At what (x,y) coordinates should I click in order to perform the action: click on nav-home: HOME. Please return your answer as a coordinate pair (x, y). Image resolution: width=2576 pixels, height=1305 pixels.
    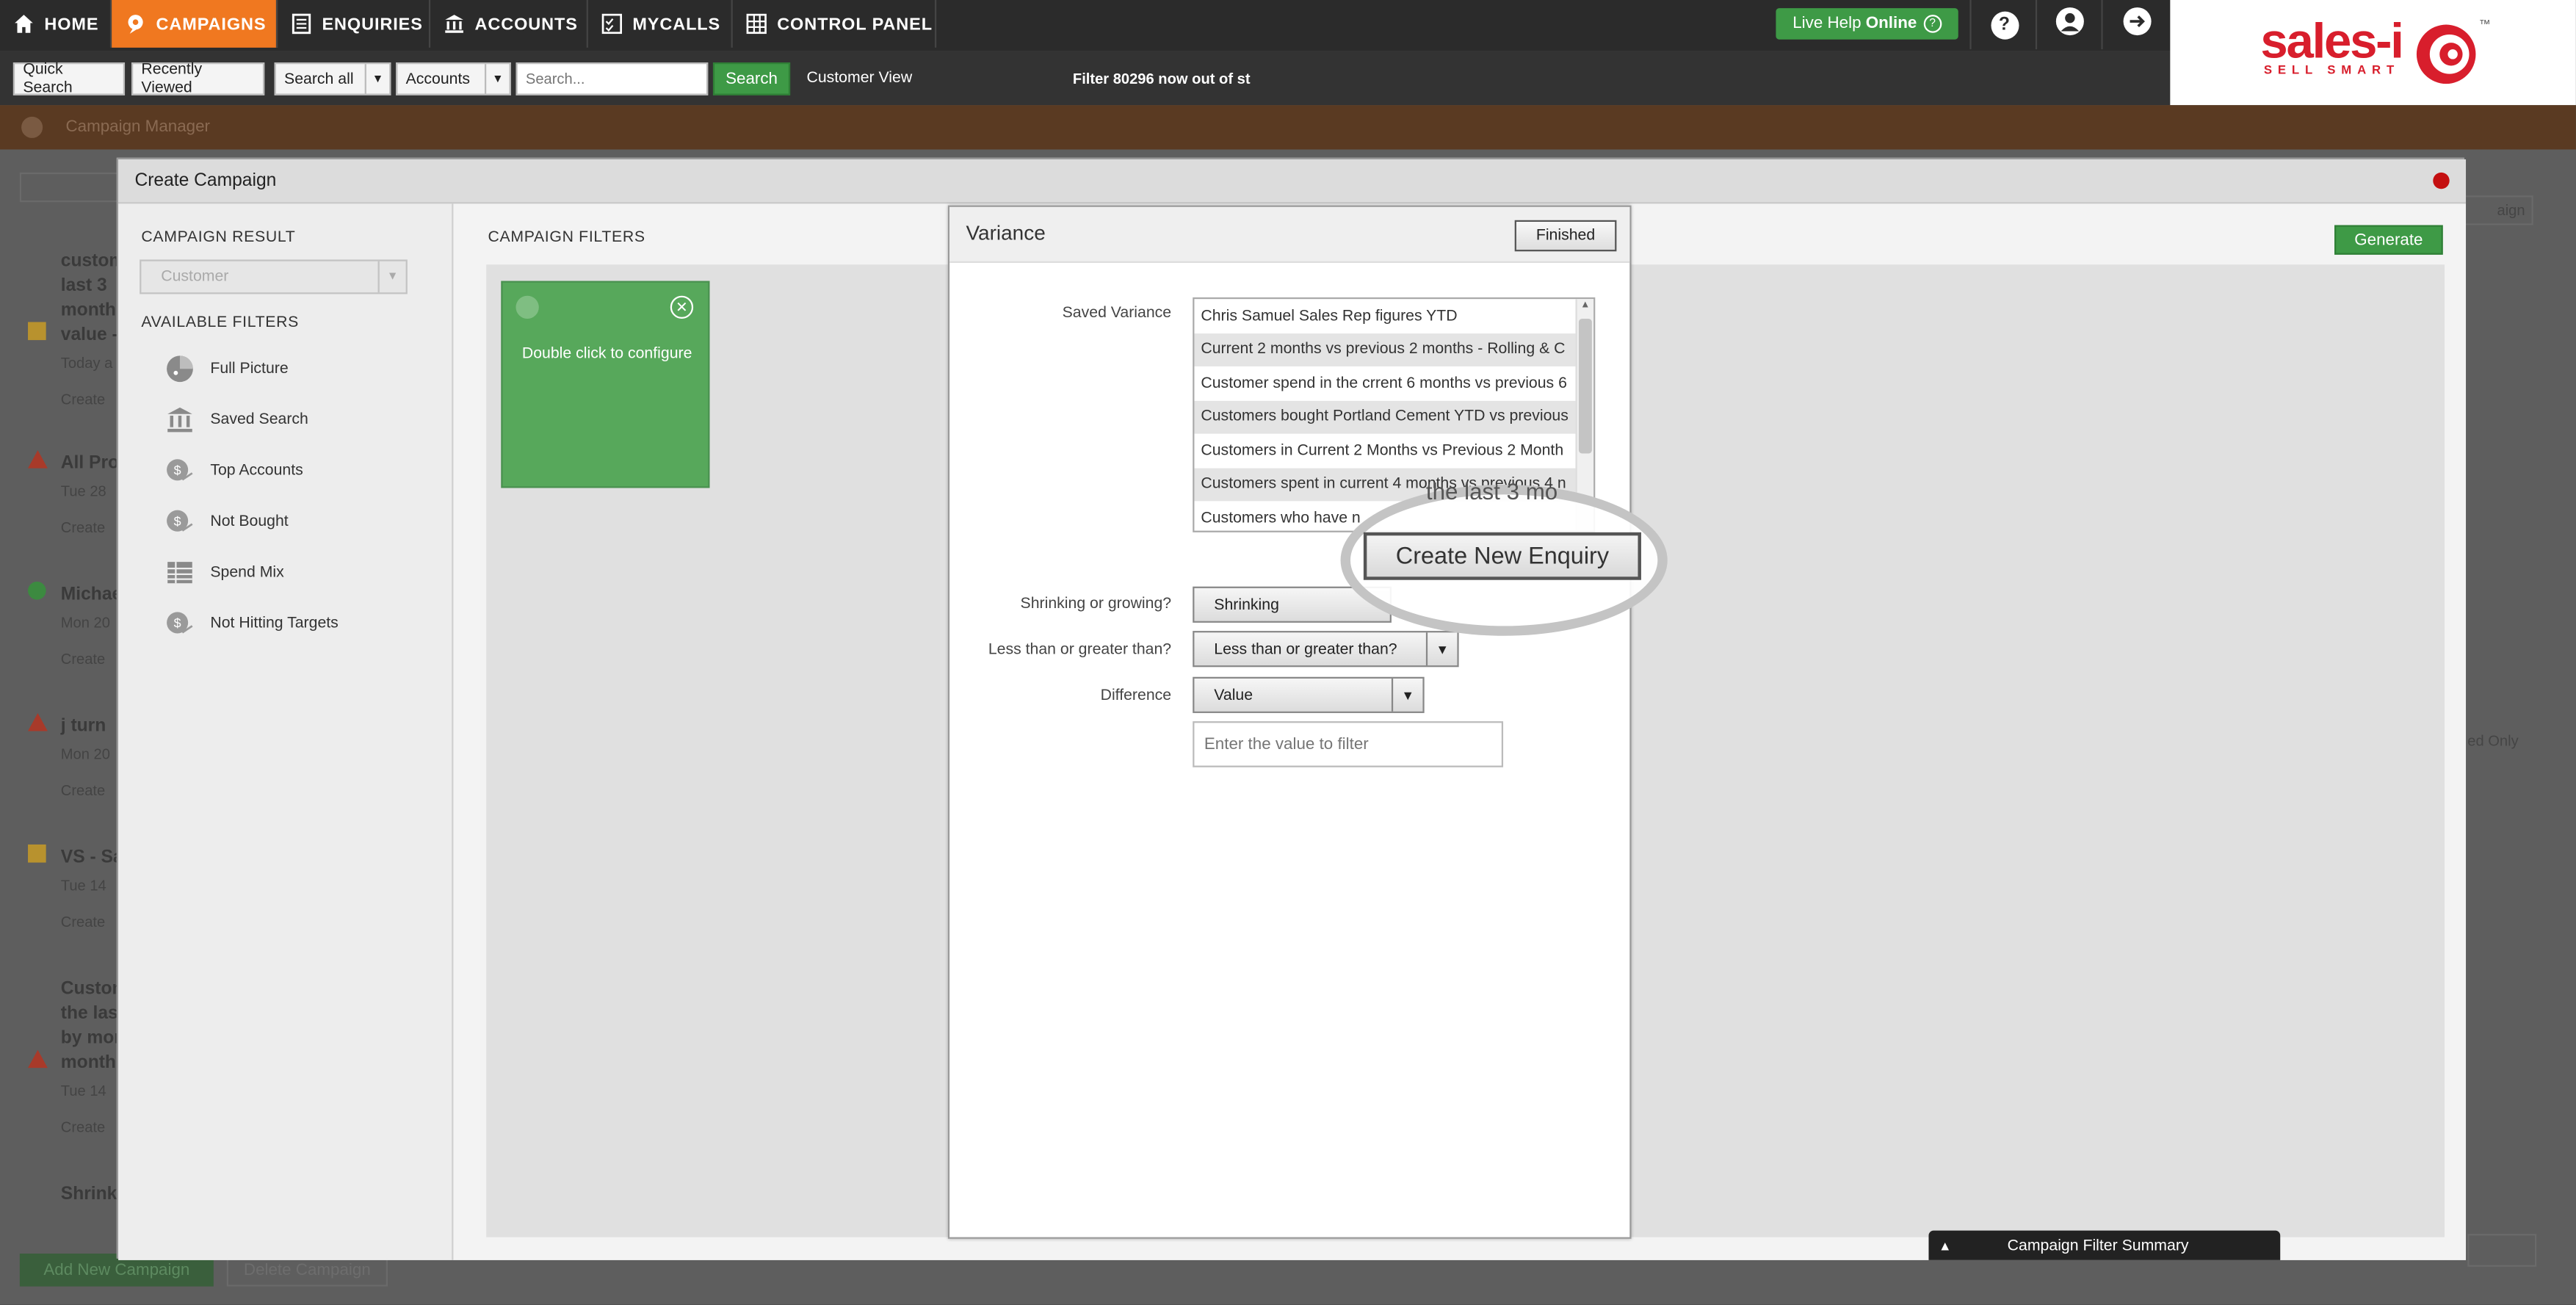
    Looking at the image, I should click on (56, 24).